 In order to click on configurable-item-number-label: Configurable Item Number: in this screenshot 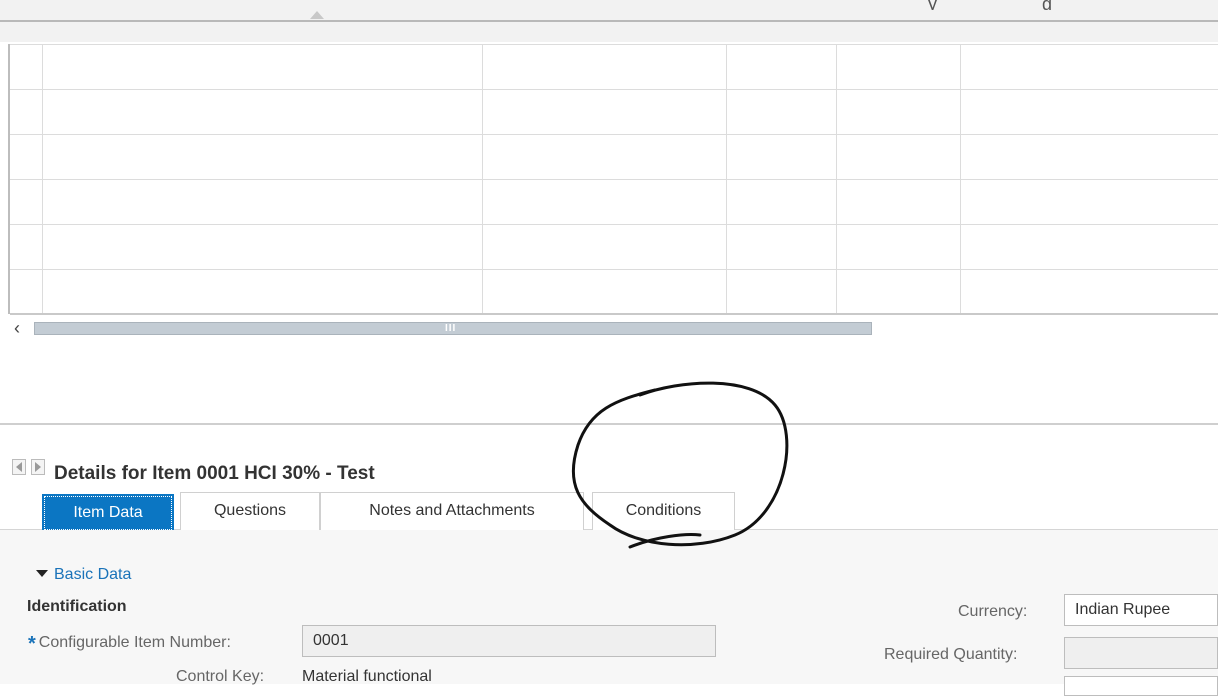, I will do `click(134, 642)`.